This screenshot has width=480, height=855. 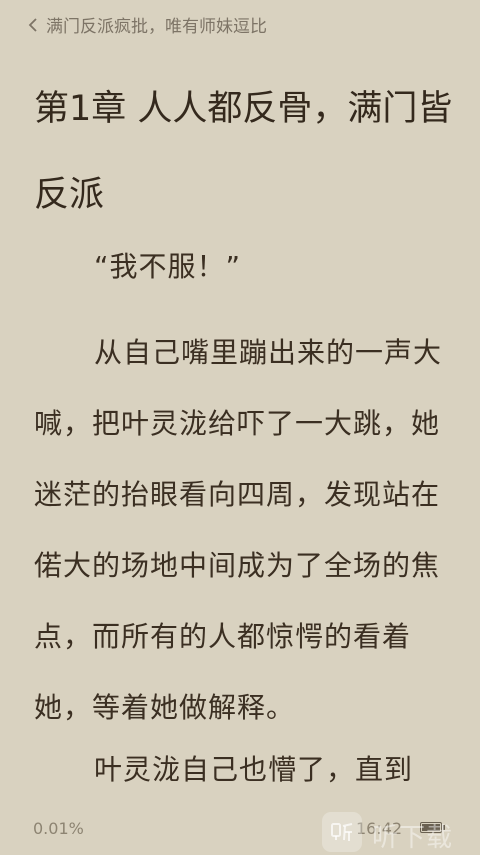 I want to click on ting-logo-icon, so click(x=342, y=832).